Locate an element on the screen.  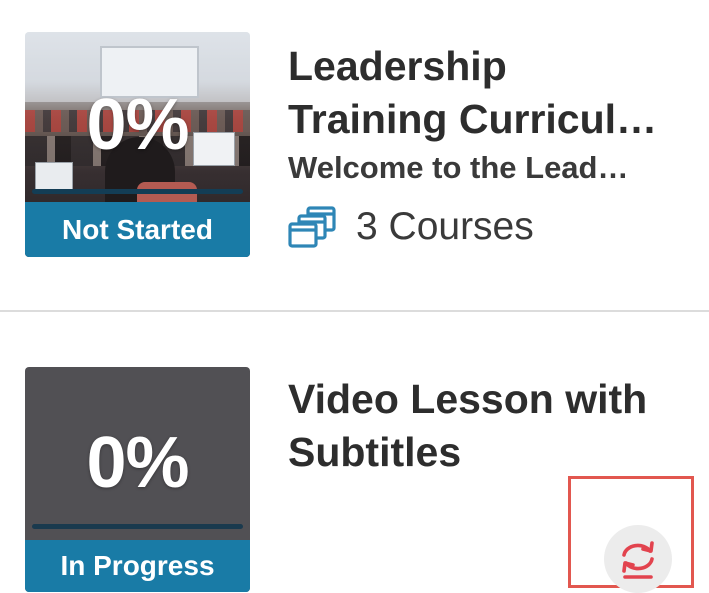
sync-icon is located at coordinates (638, 560).